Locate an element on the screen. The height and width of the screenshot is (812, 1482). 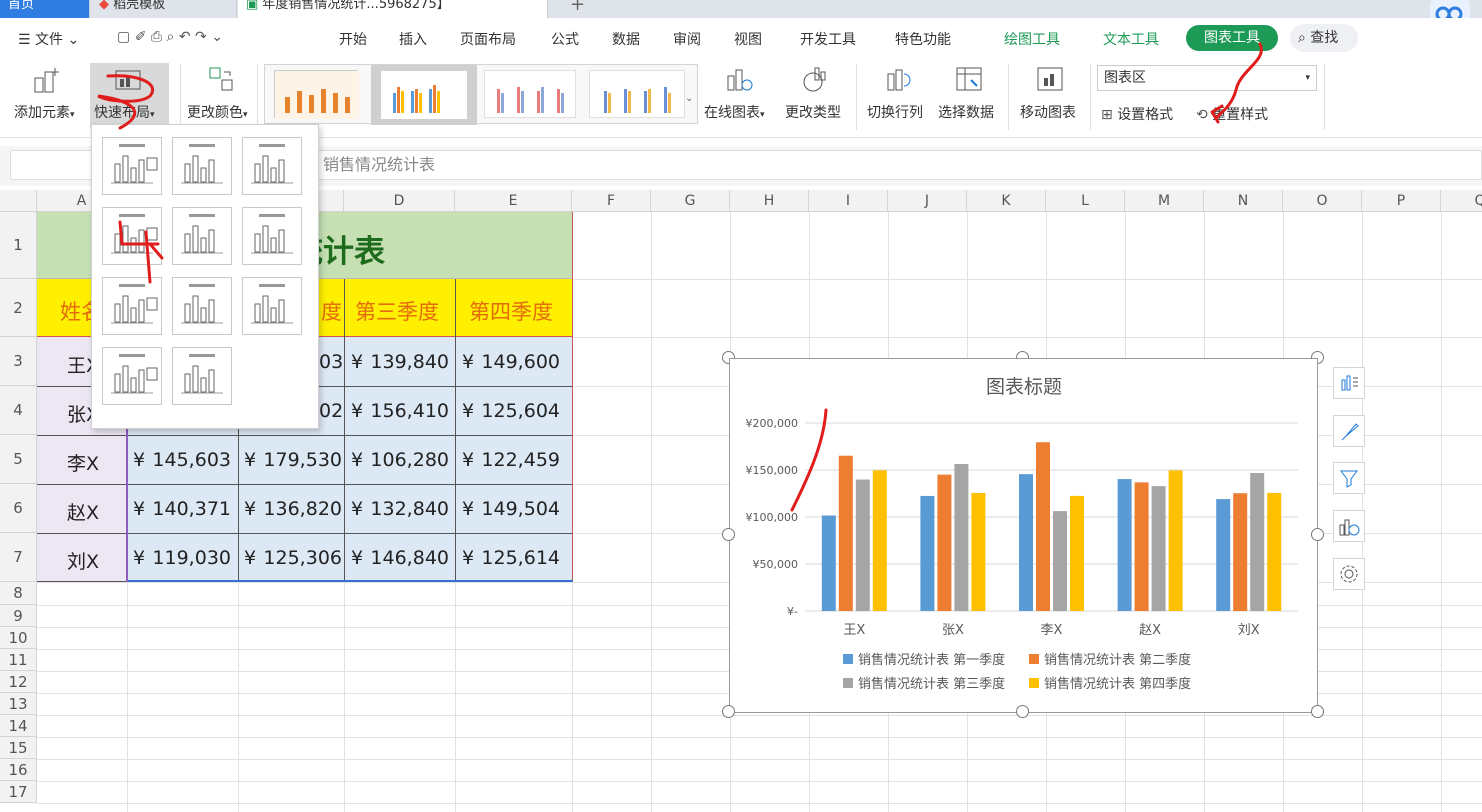
menu-view: 视图 is located at coordinates (748, 39).